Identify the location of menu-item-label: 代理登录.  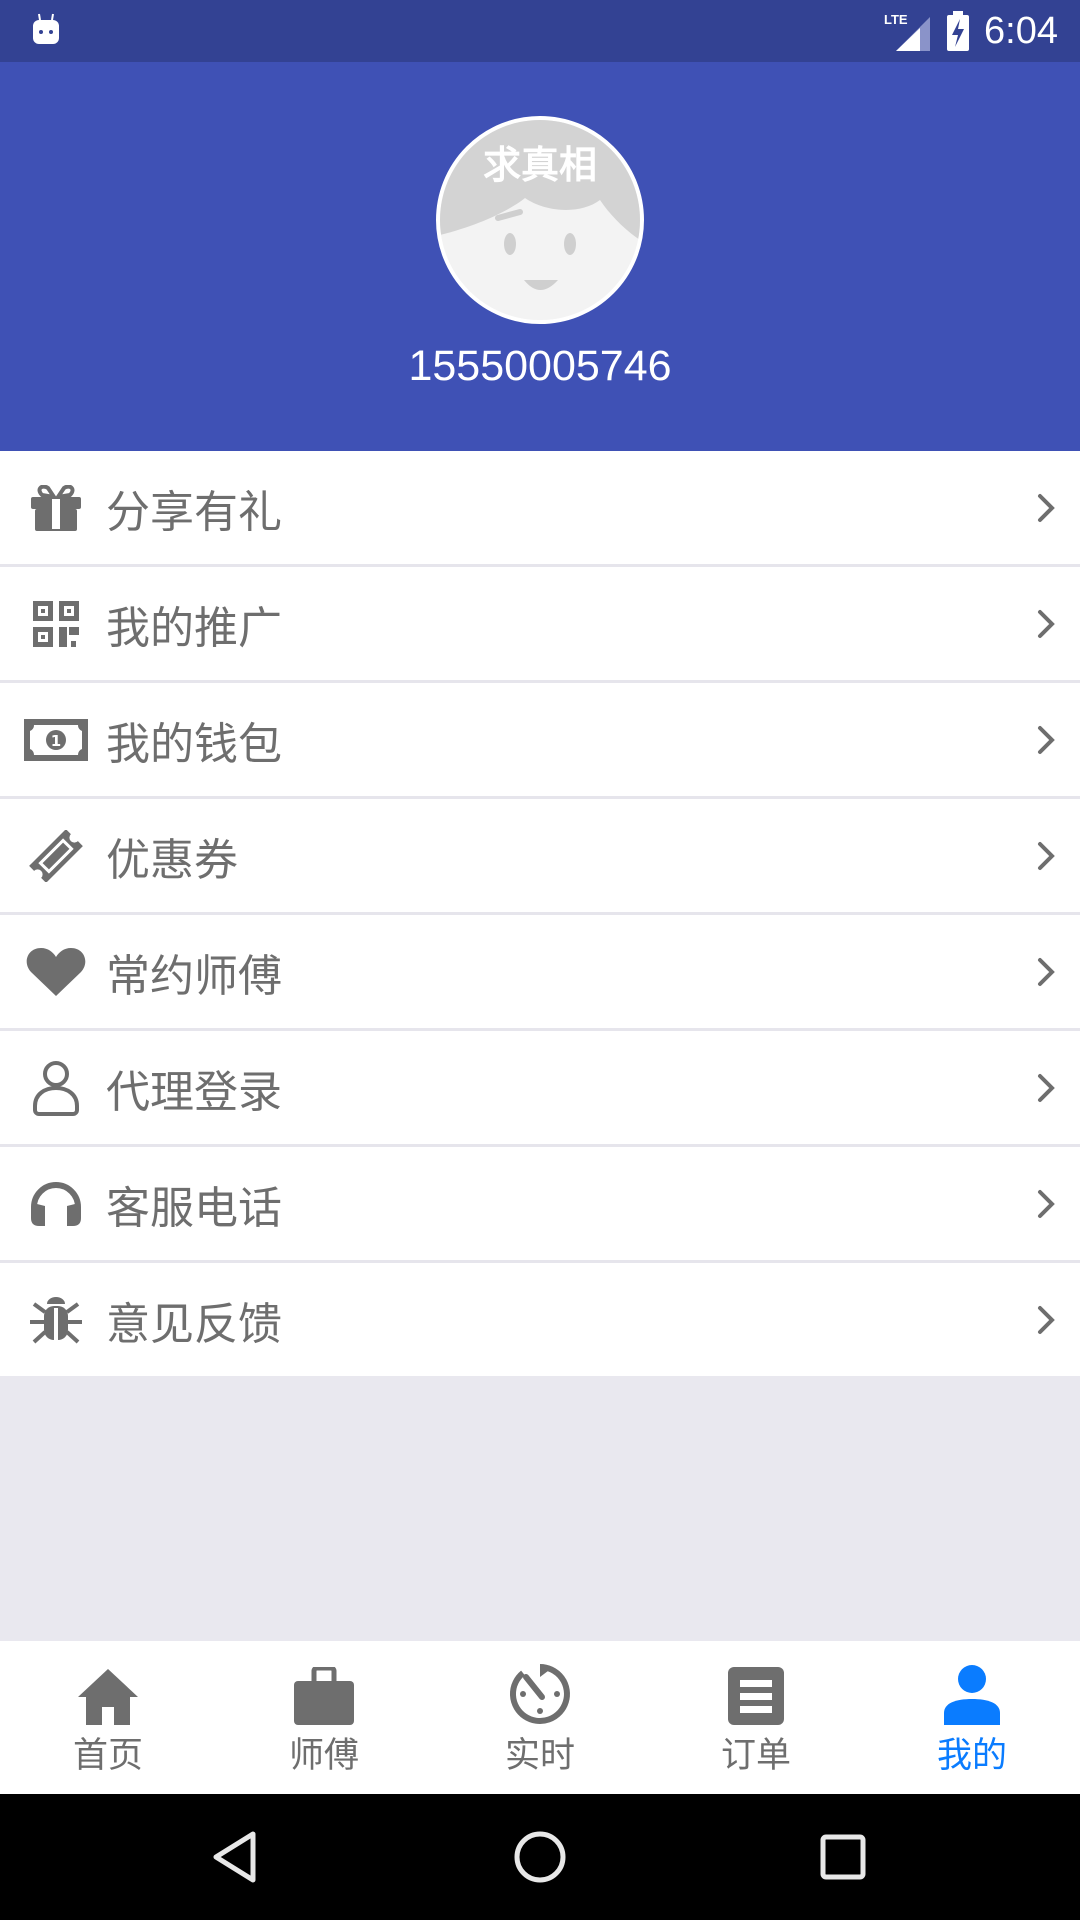
(194, 1092).